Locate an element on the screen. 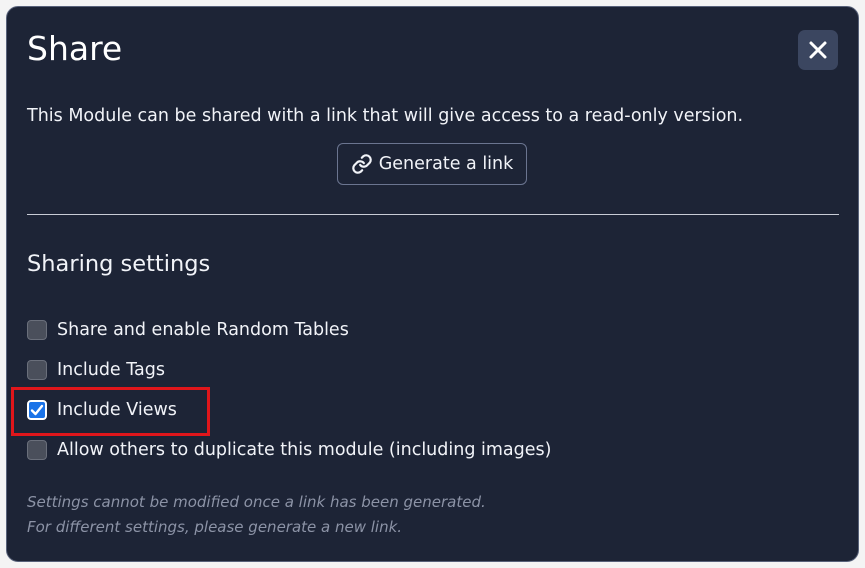  sharing-settings-heading: Sharing settings is located at coordinates (119, 264).